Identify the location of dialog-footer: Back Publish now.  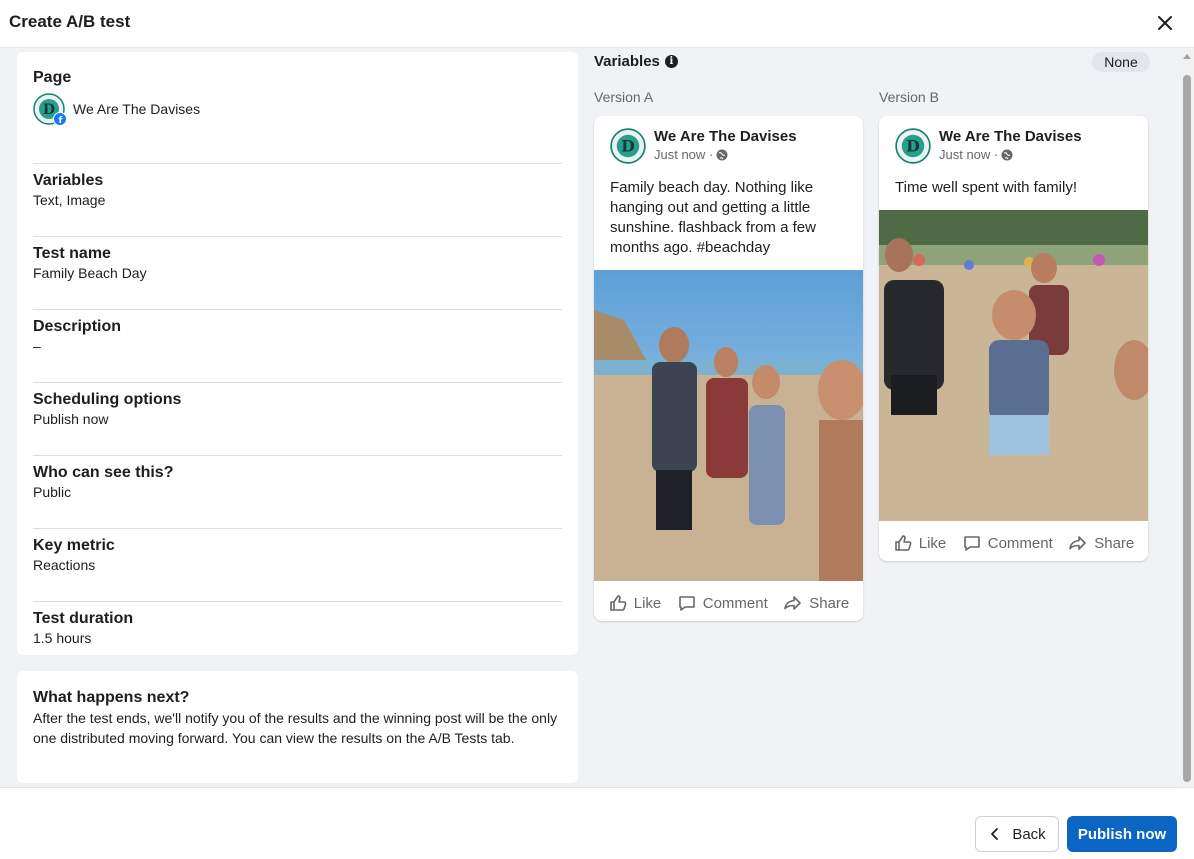
(597, 823).